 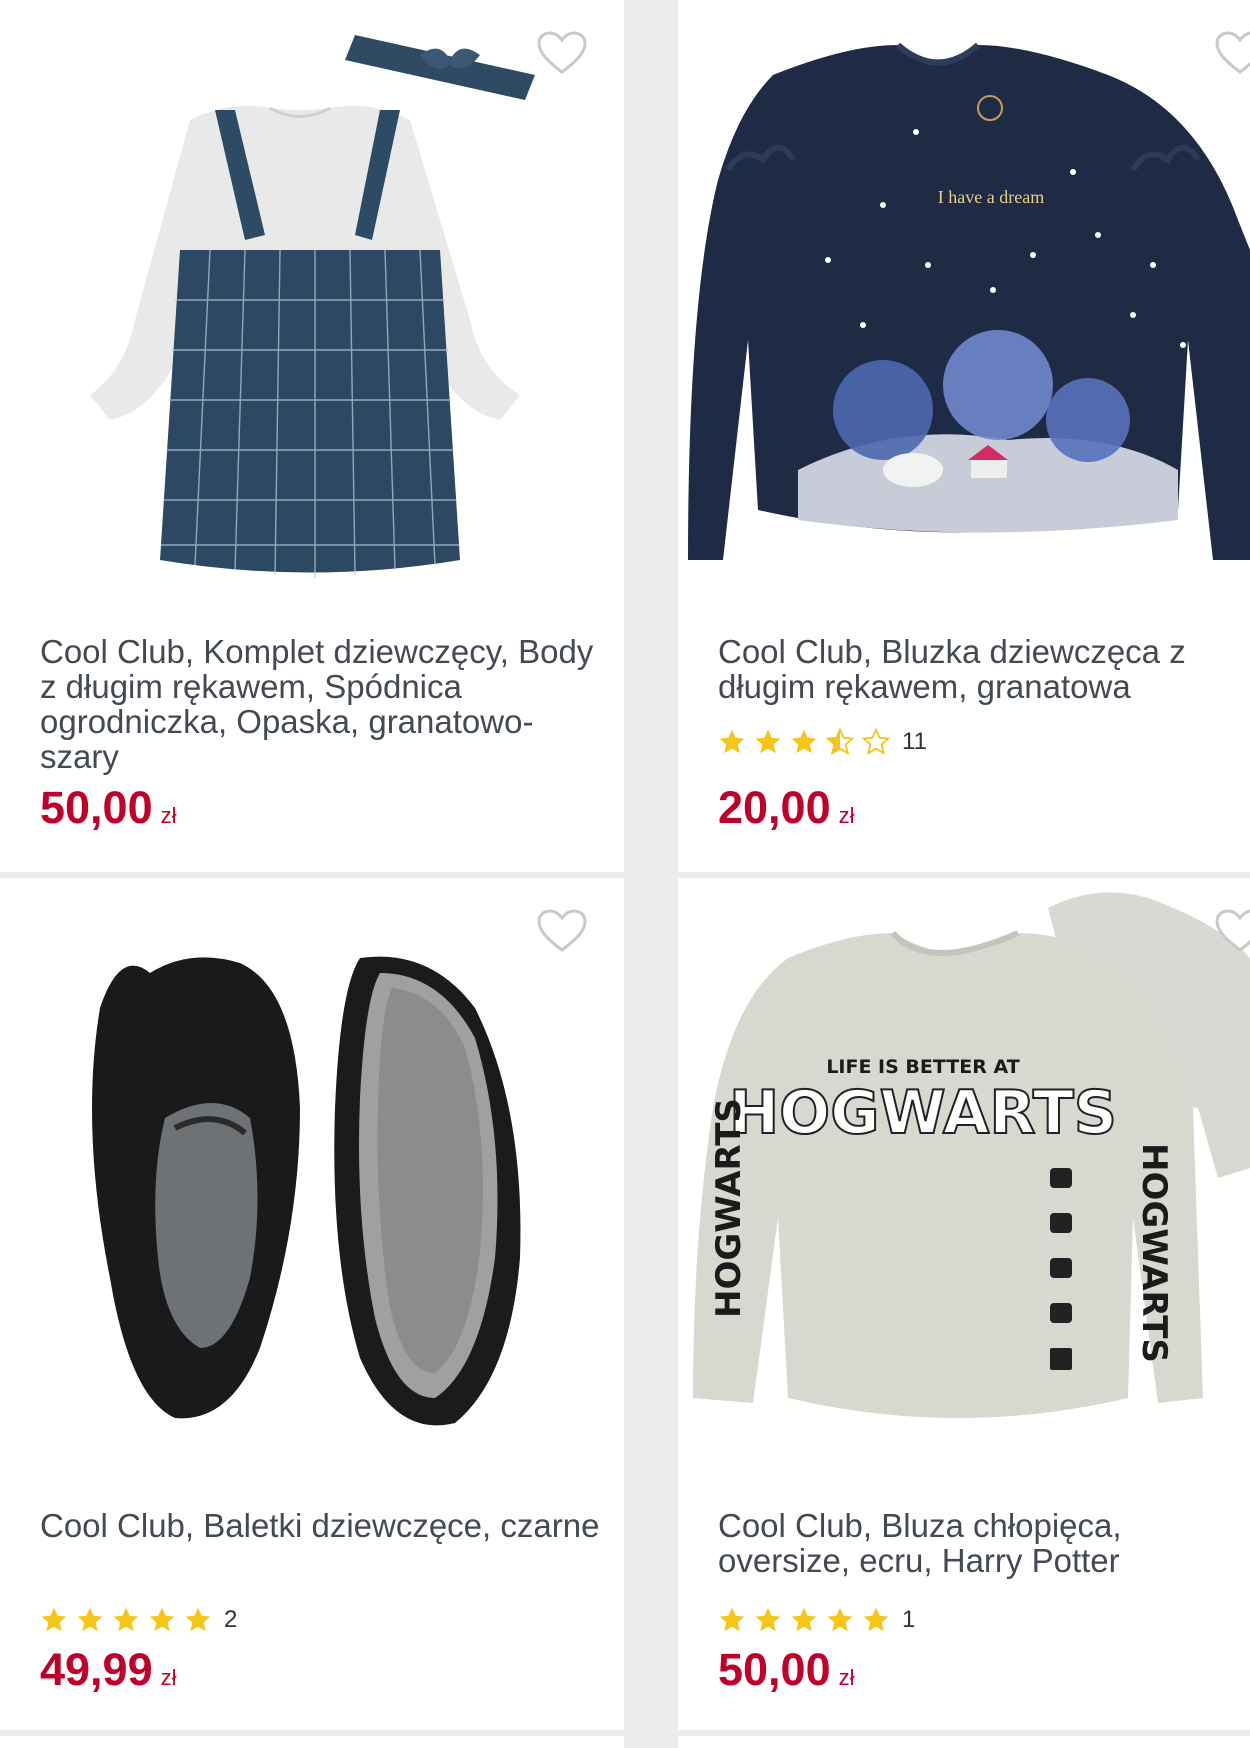 What do you see at coordinates (822, 742) in the screenshot?
I see `rating-stars: 11` at bounding box center [822, 742].